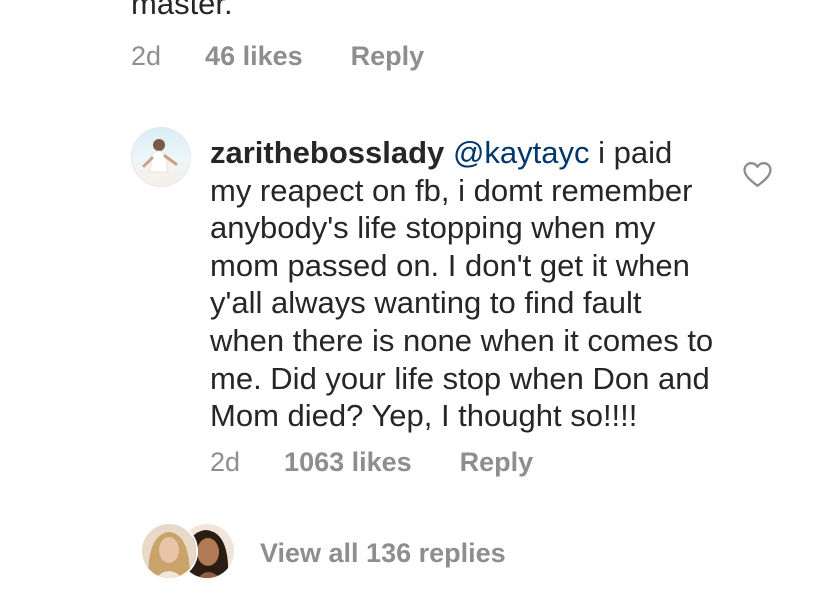 Image resolution: width=822 pixels, height=600 pixels. I want to click on avatar-image, so click(161, 157).